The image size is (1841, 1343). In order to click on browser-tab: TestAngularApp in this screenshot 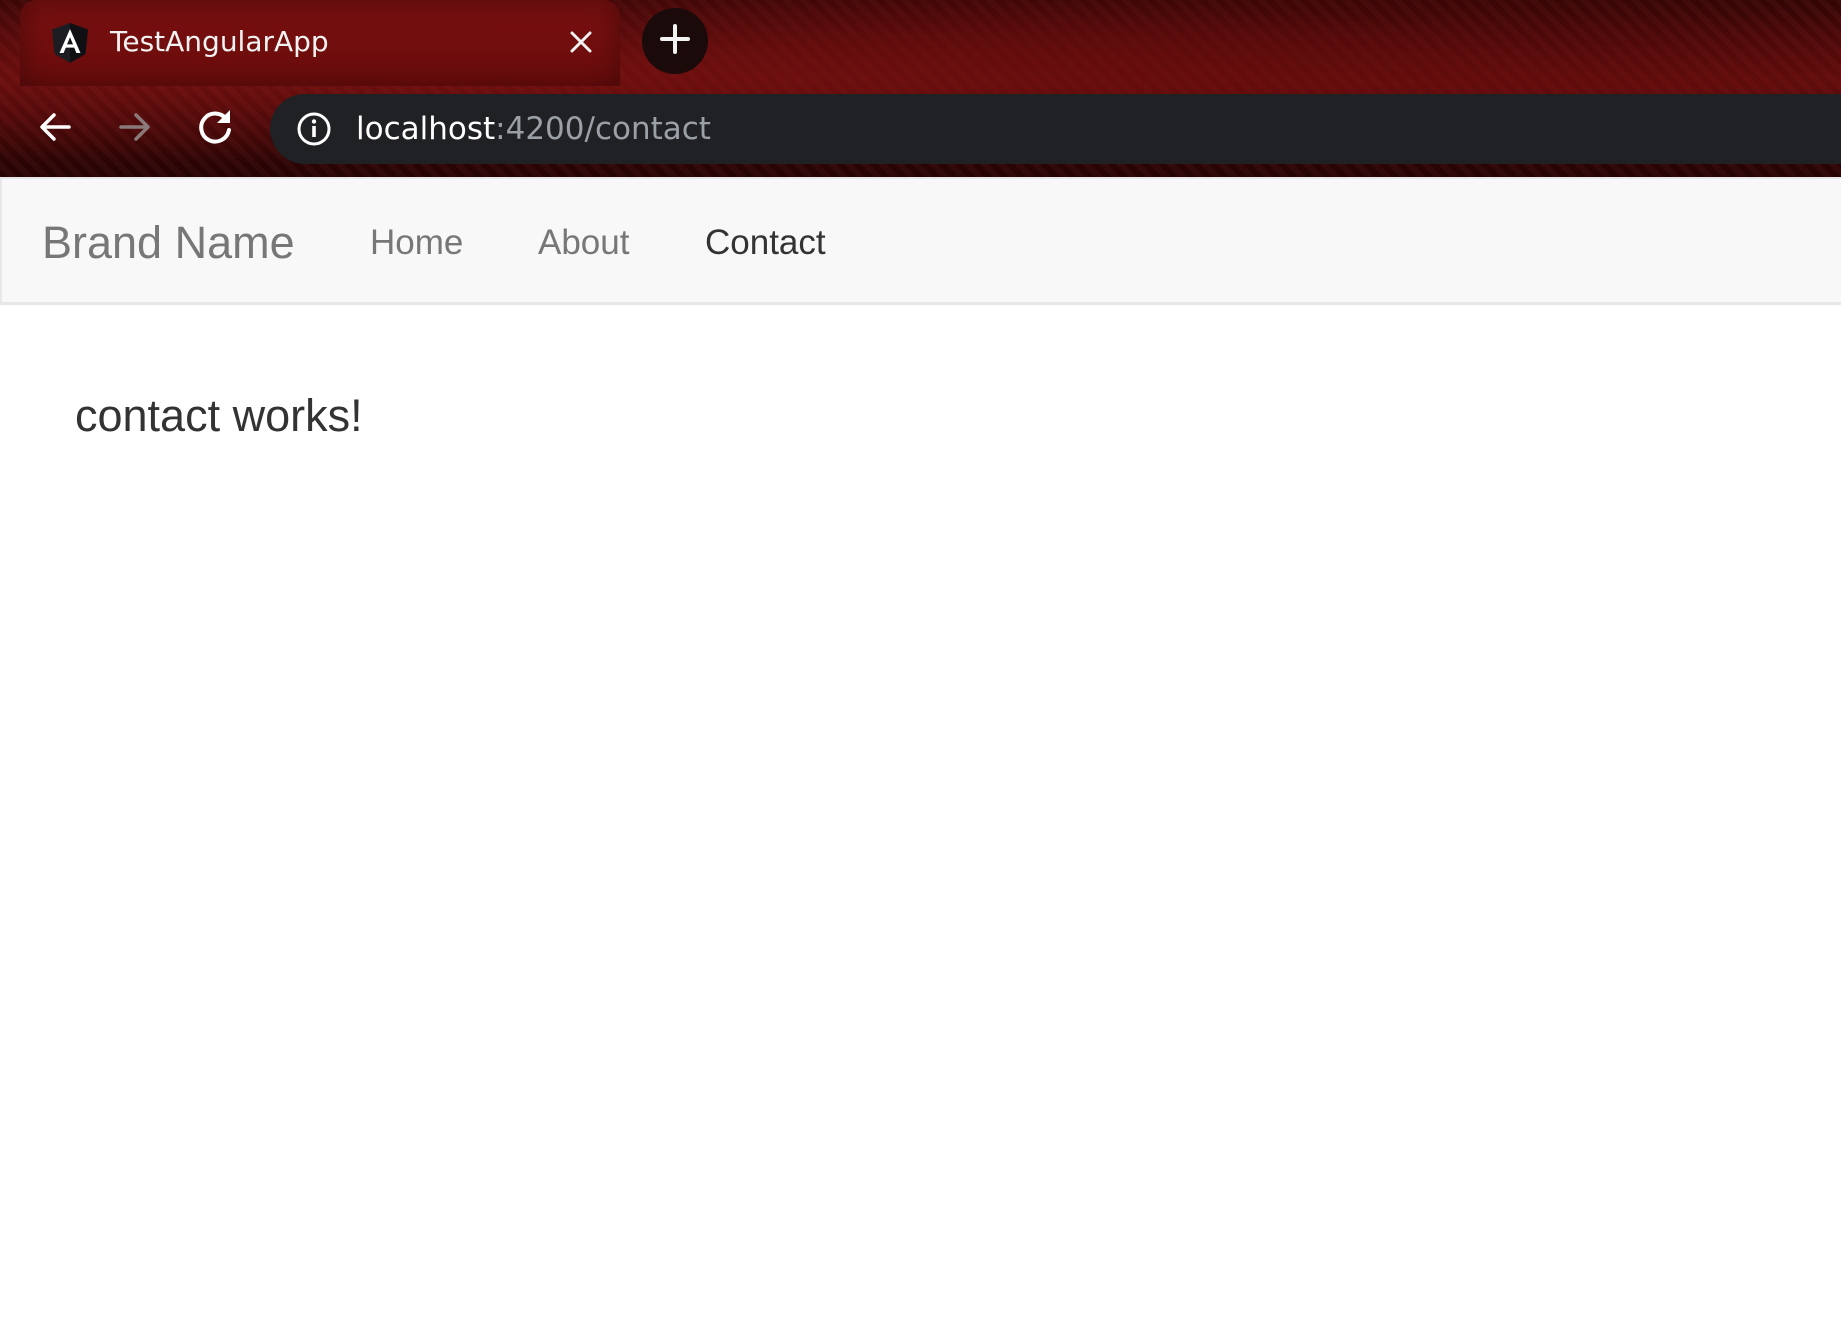, I will do `click(320, 43)`.